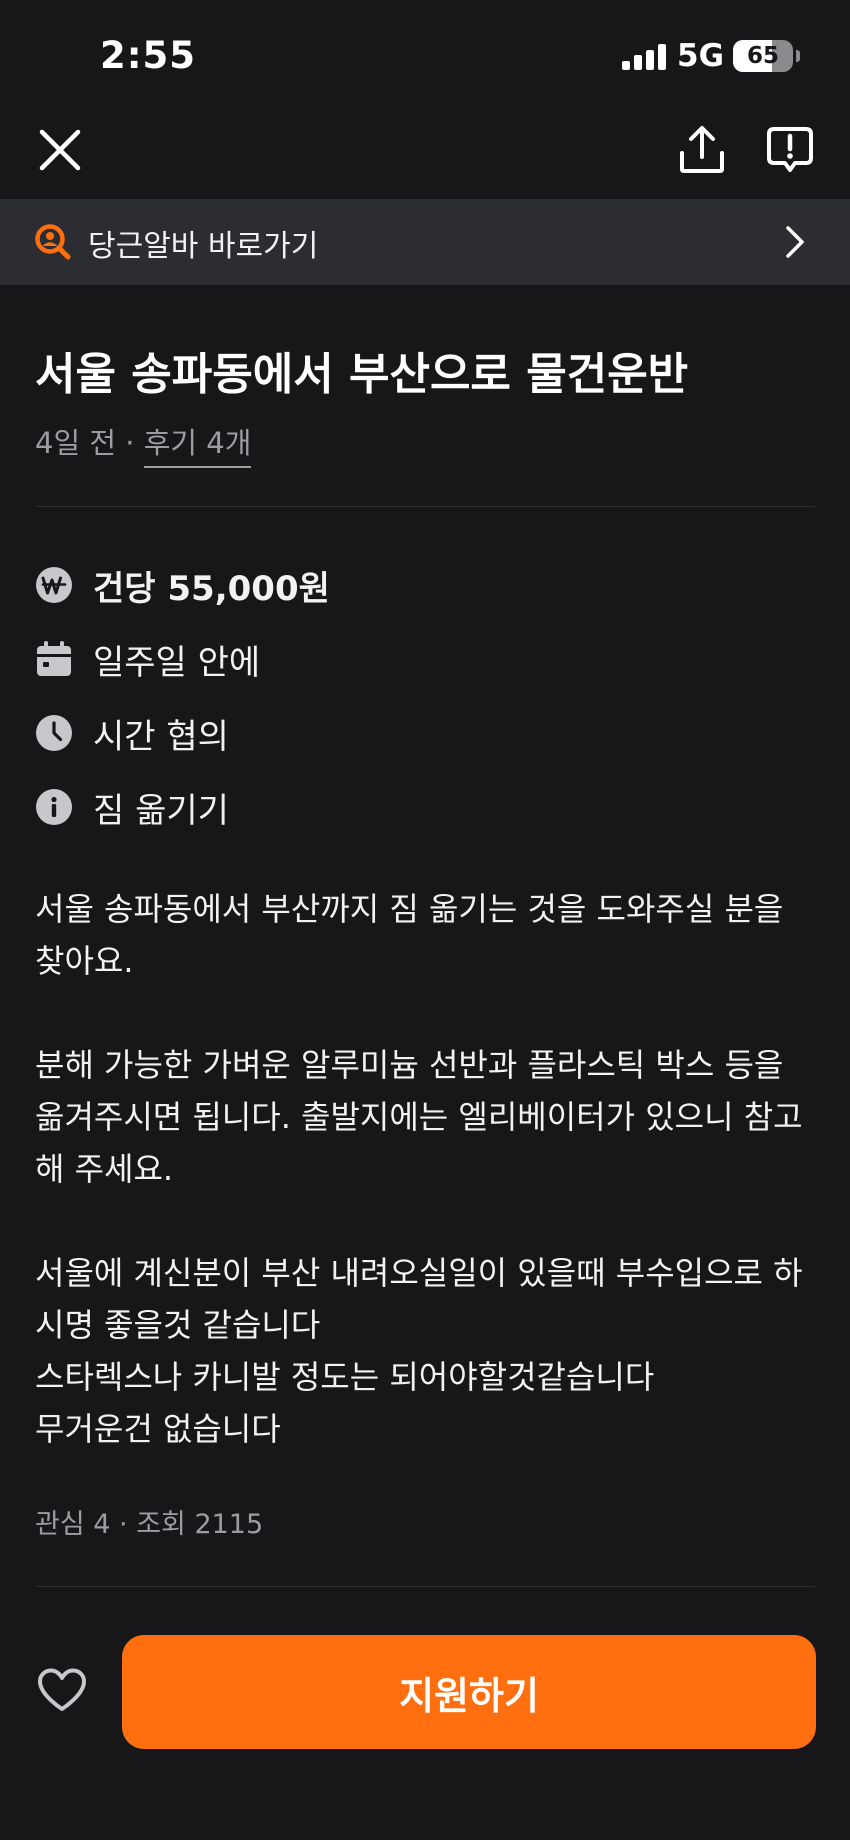 The width and height of the screenshot is (850, 1840). Describe the element at coordinates (203, 246) in the screenshot. I see `banner-label: 당근알바 바로가기` at that location.